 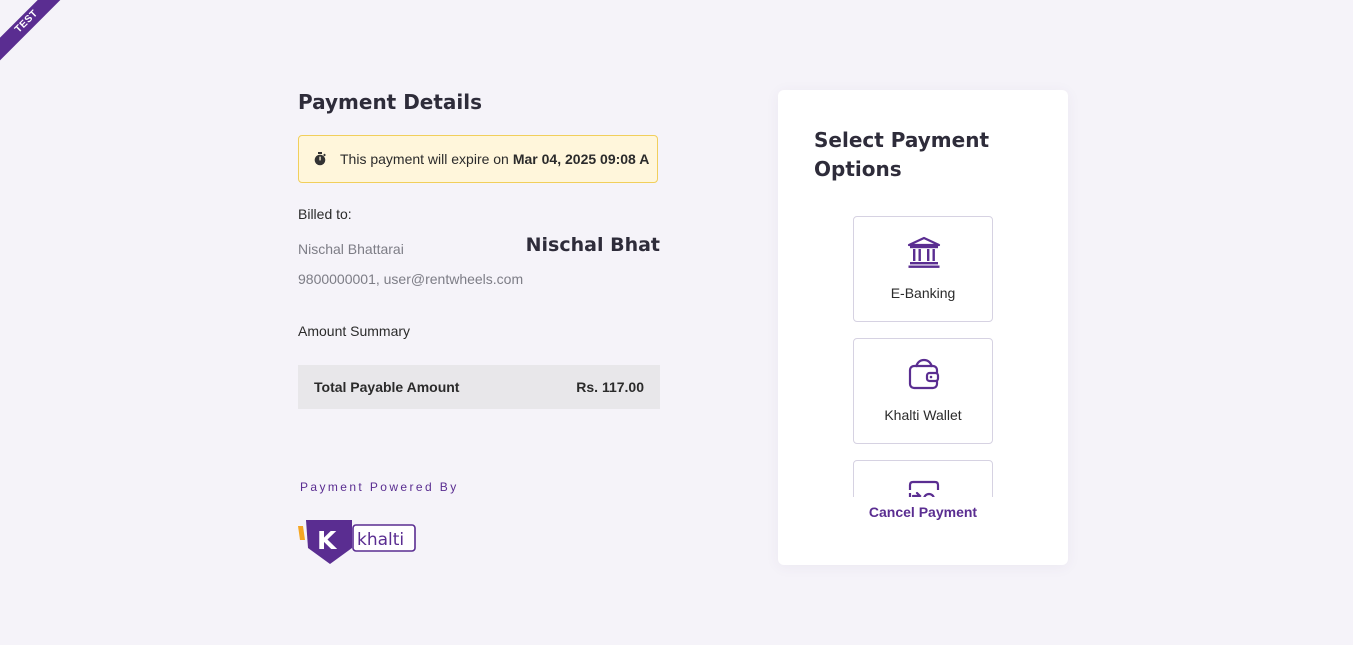 What do you see at coordinates (379, 487) in the screenshot?
I see `powered-by-label: Payment Powered By` at bounding box center [379, 487].